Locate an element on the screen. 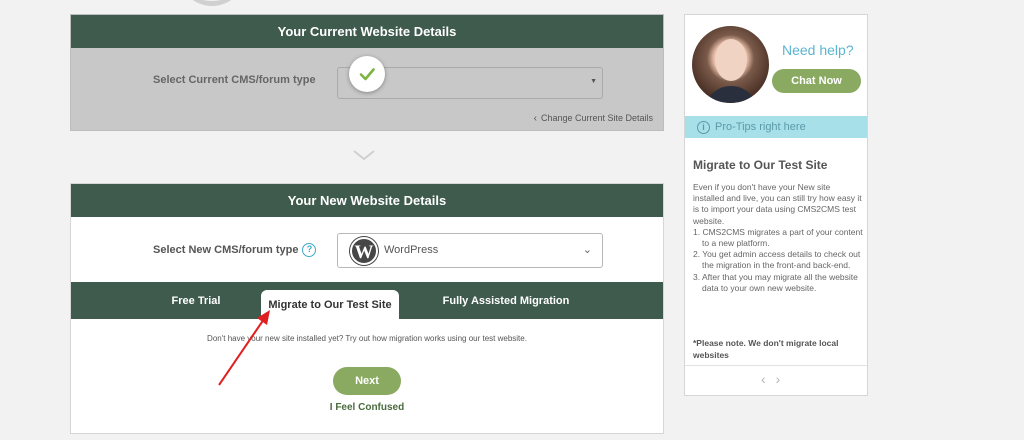 The image size is (1024, 440). wordpress-icon: W is located at coordinates (364, 251).